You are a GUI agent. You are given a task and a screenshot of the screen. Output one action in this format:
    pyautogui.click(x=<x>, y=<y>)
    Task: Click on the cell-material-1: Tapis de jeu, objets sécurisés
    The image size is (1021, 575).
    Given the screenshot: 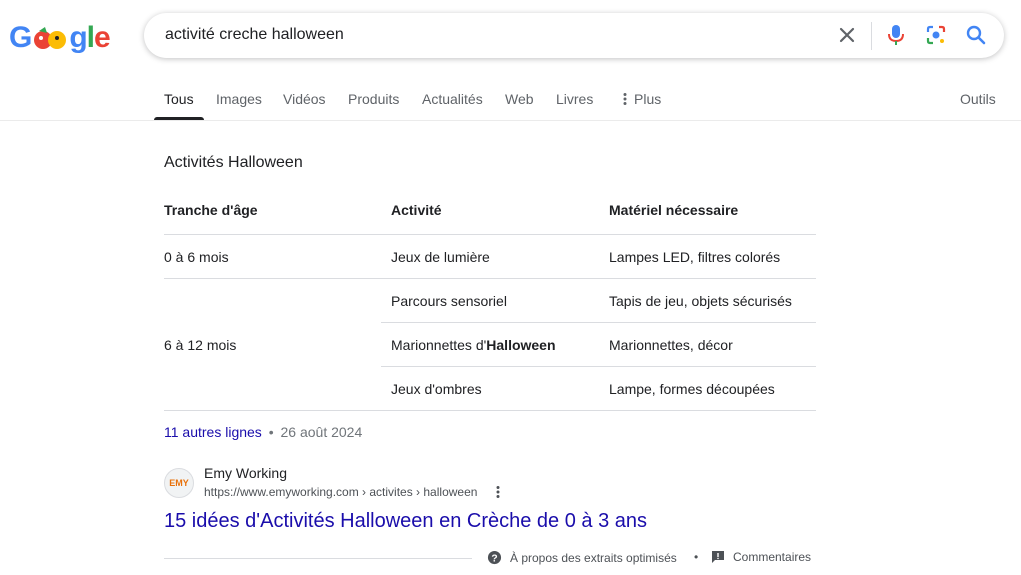 What is the action you would take?
    pyautogui.click(x=700, y=301)
    